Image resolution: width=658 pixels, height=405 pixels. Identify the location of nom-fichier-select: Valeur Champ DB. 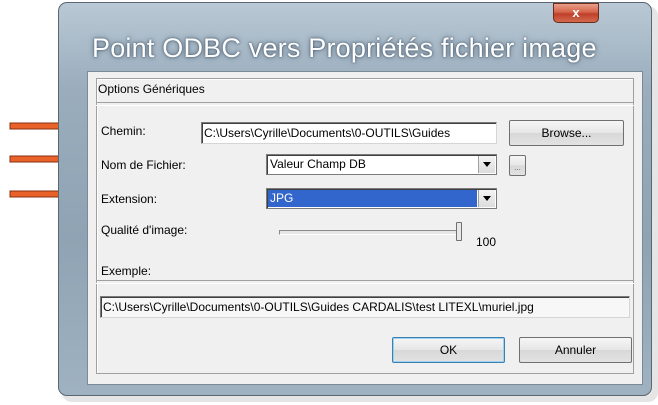
(381, 164).